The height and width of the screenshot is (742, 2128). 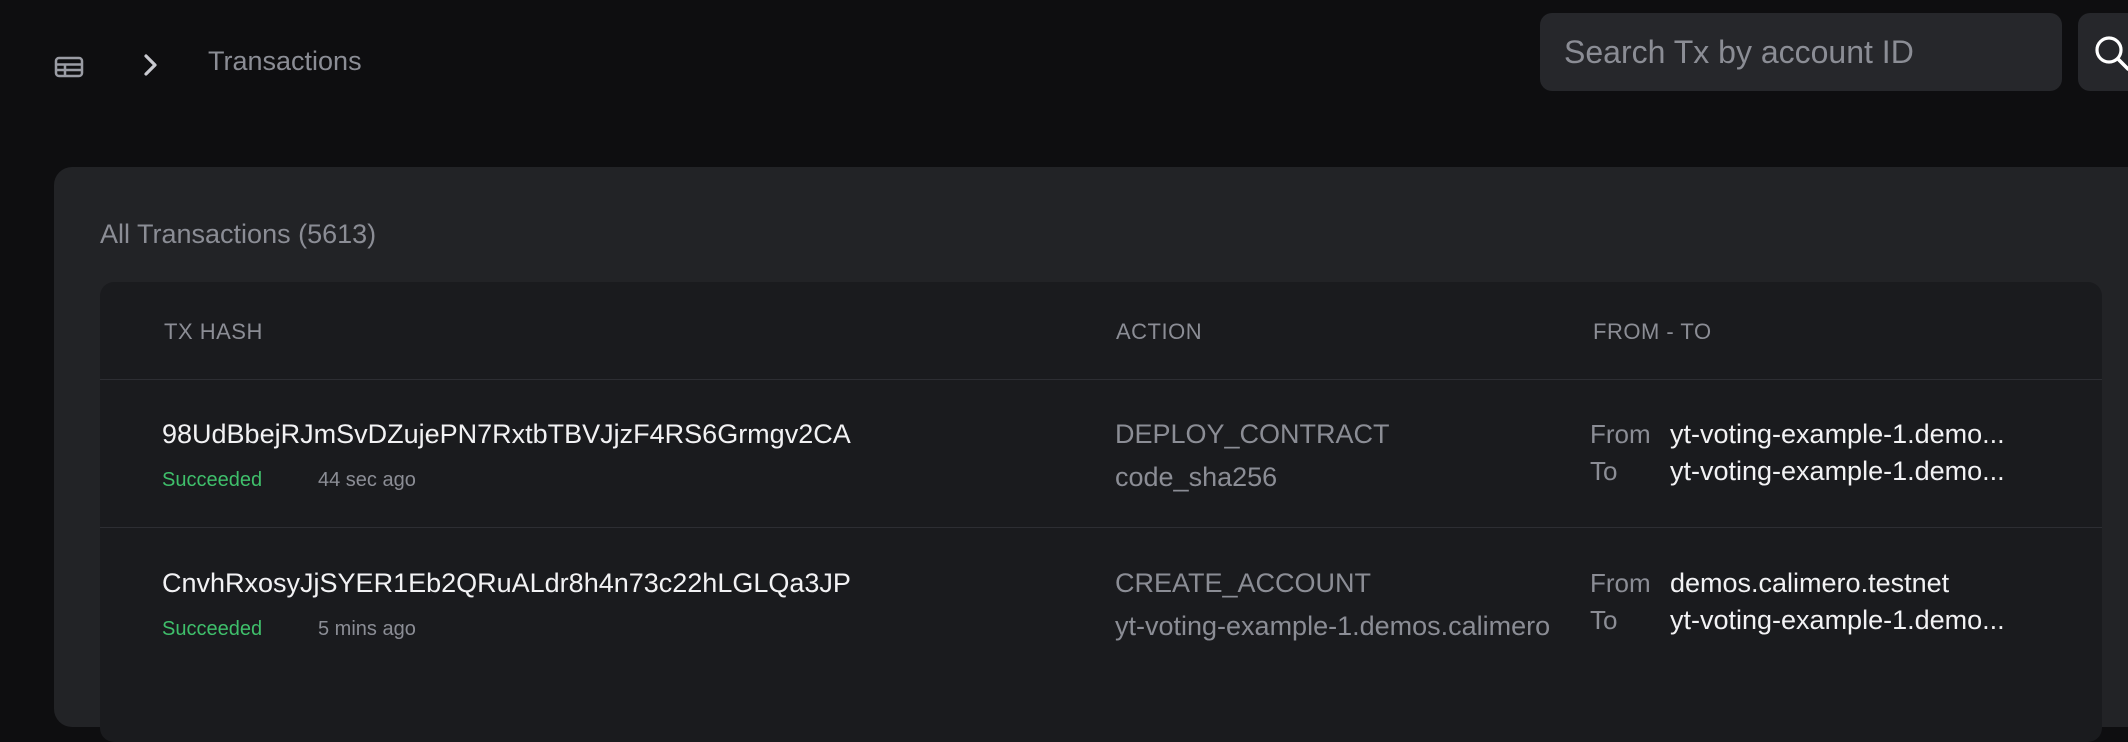 I want to click on panel-title: All Transactions (5613), so click(x=238, y=234).